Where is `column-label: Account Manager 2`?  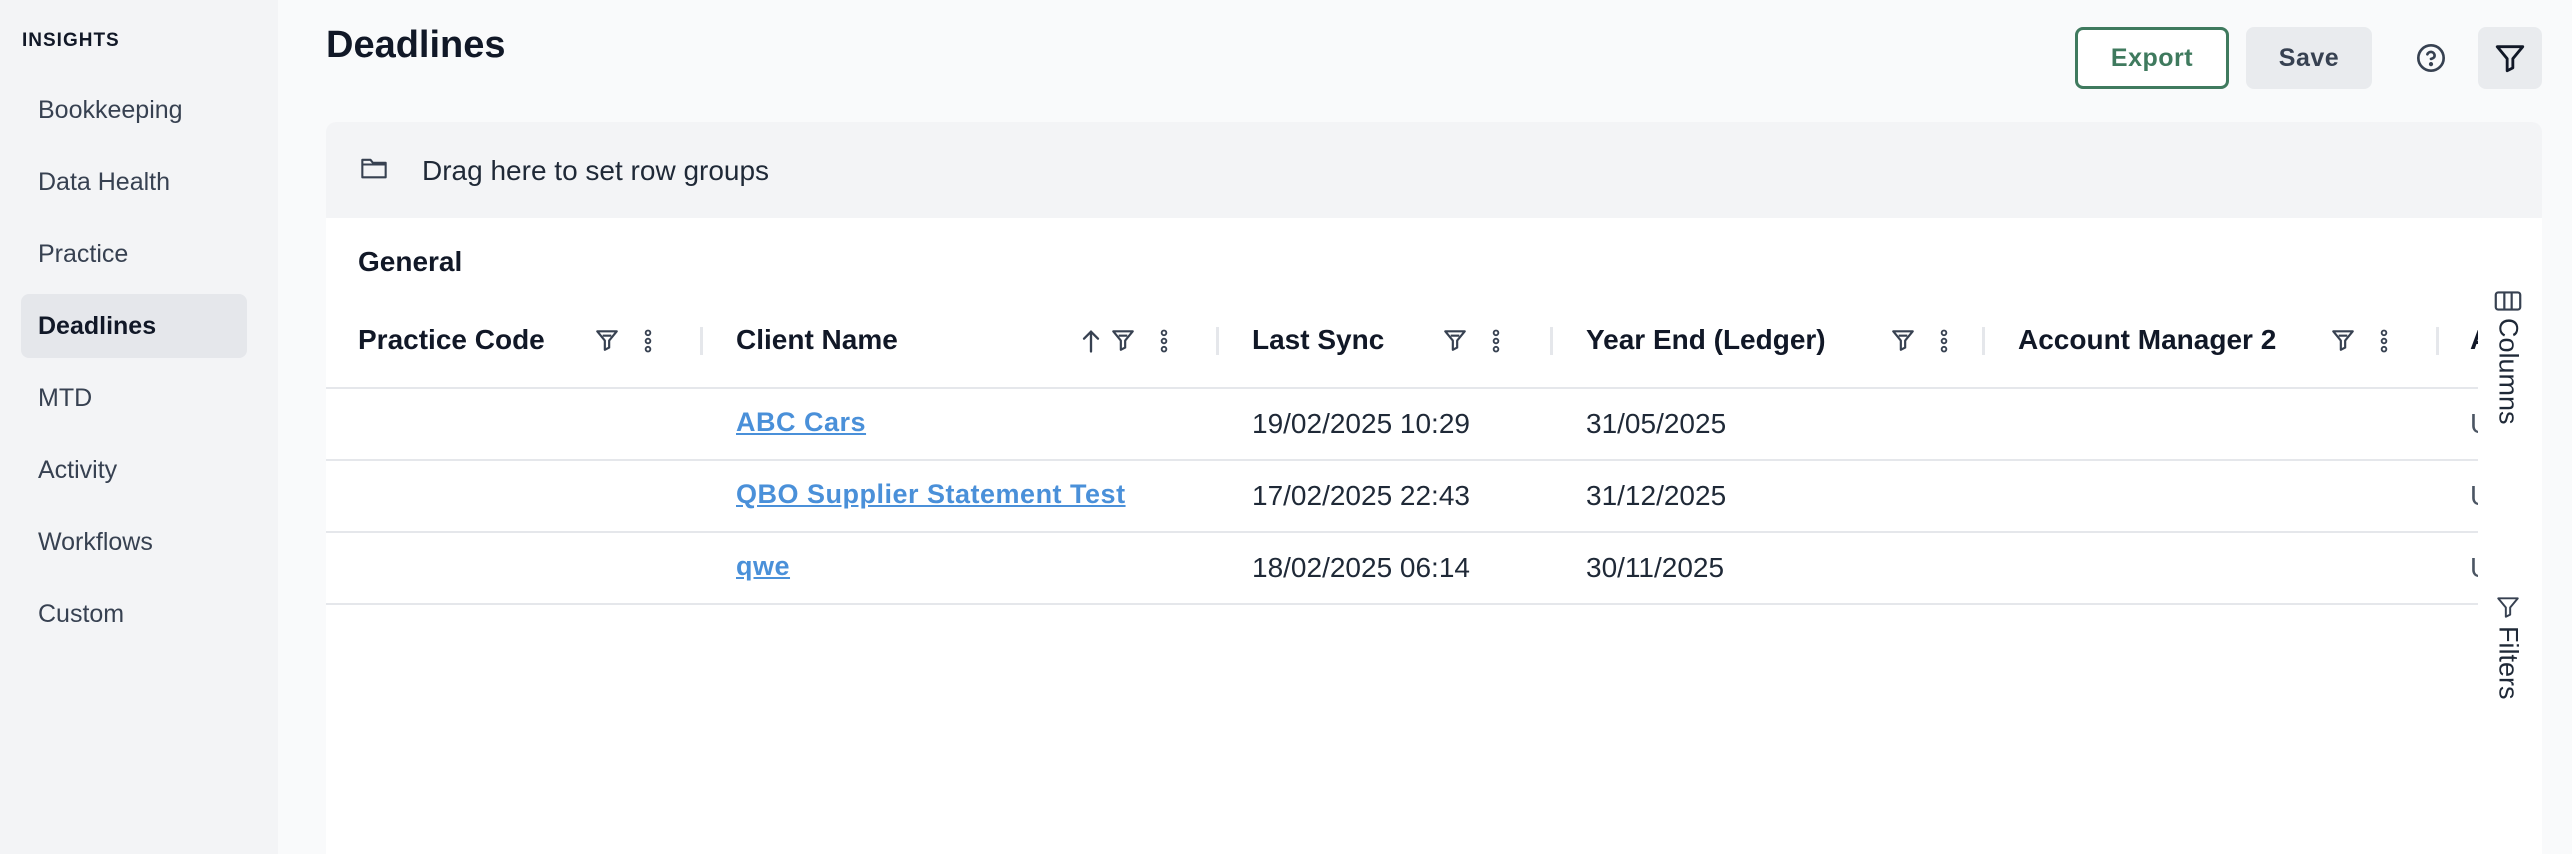 column-label: Account Manager 2 is located at coordinates (2147, 339).